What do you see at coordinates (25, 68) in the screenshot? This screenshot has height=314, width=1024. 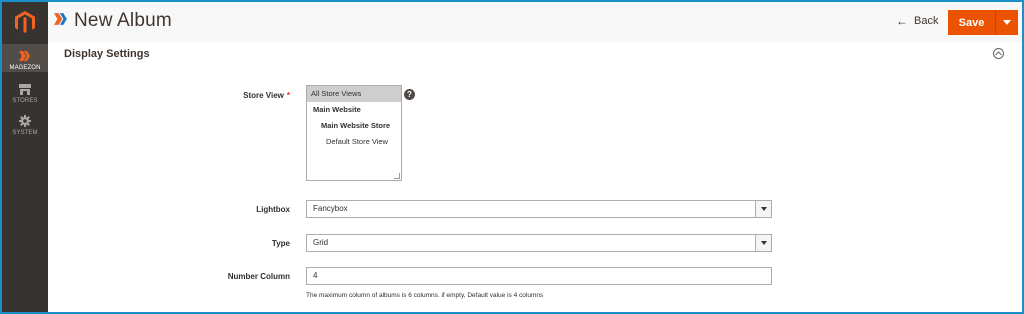 I see `sidebar-item-label: MAGEZON` at bounding box center [25, 68].